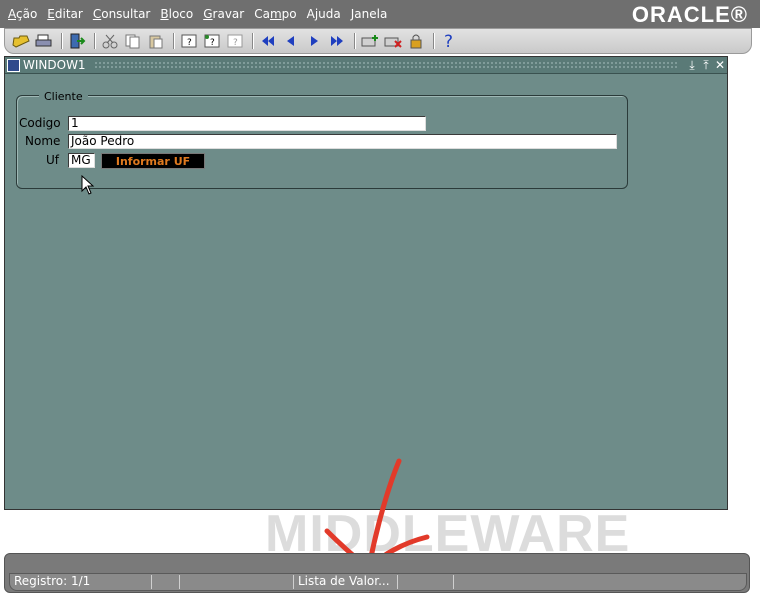  What do you see at coordinates (156, 41) in the screenshot?
I see `paste-icon` at bounding box center [156, 41].